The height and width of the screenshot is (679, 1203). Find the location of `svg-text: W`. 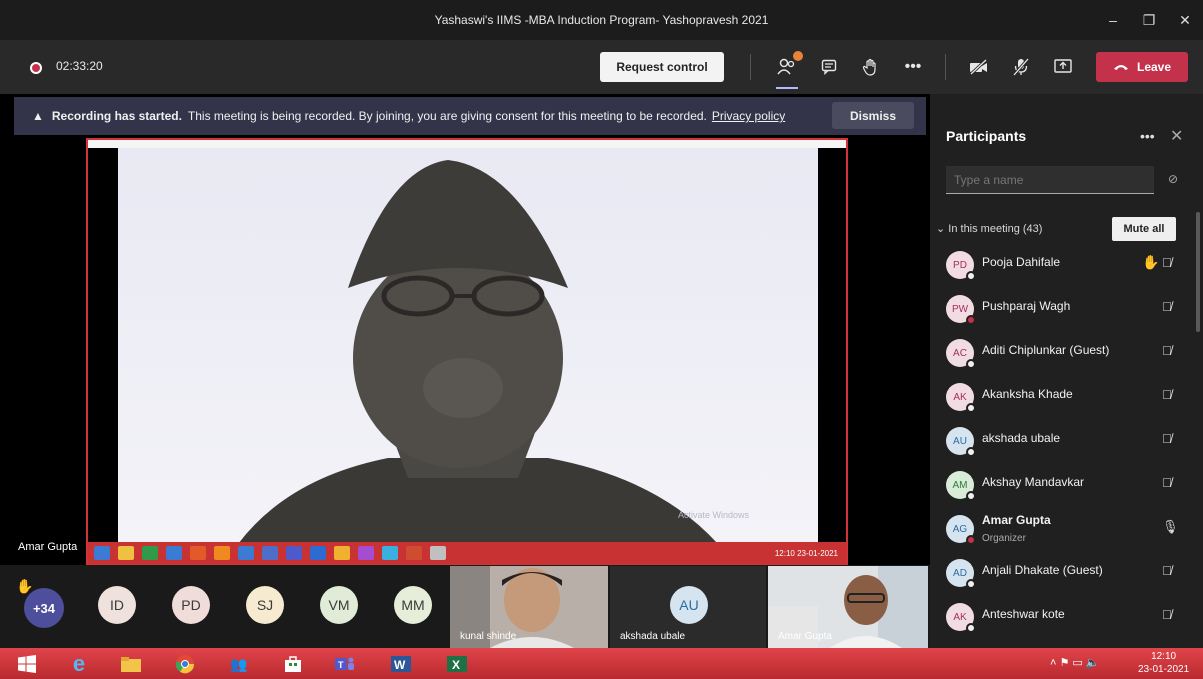

svg-text: W is located at coordinates (400, 665).